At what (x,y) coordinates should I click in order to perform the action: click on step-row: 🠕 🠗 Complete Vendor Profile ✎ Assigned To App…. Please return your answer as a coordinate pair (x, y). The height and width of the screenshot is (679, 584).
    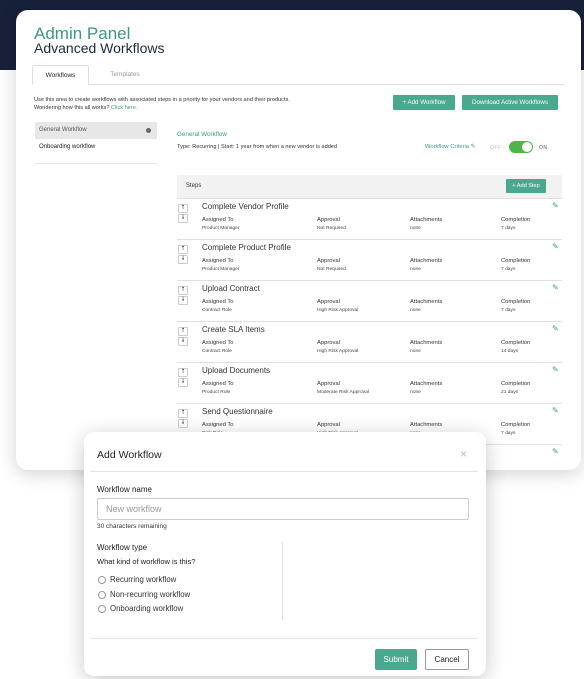
    Looking at the image, I should click on (369, 218).